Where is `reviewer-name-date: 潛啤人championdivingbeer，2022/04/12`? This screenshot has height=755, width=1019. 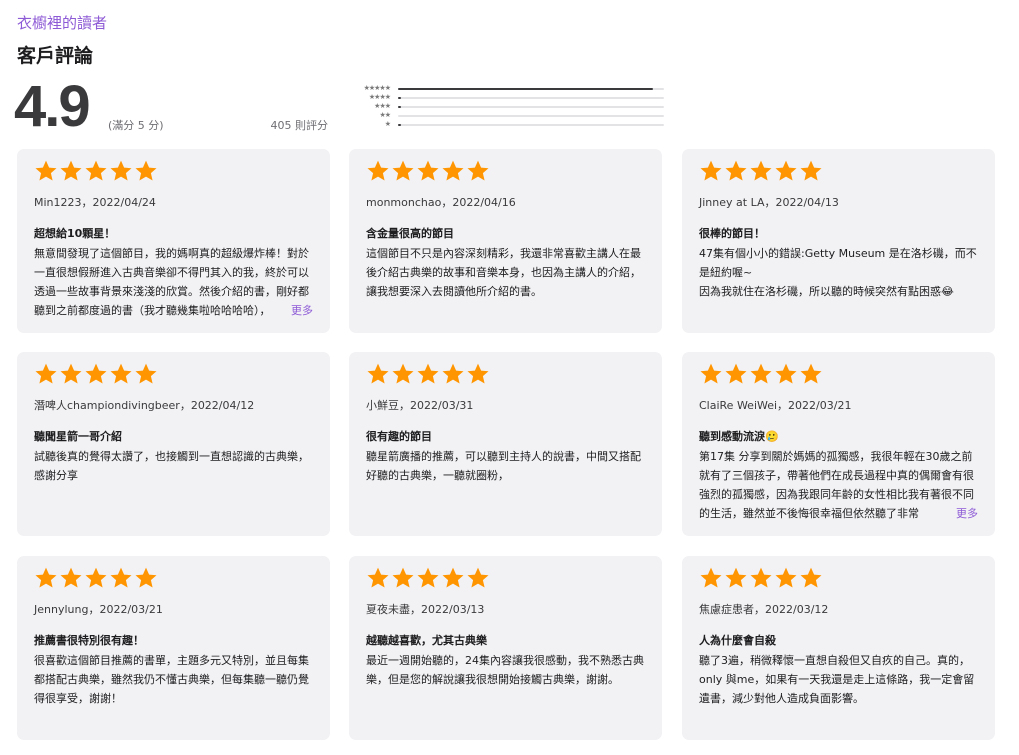 reviewer-name-date: 潛啤人championdivingbeer，2022/04/12 is located at coordinates (144, 405).